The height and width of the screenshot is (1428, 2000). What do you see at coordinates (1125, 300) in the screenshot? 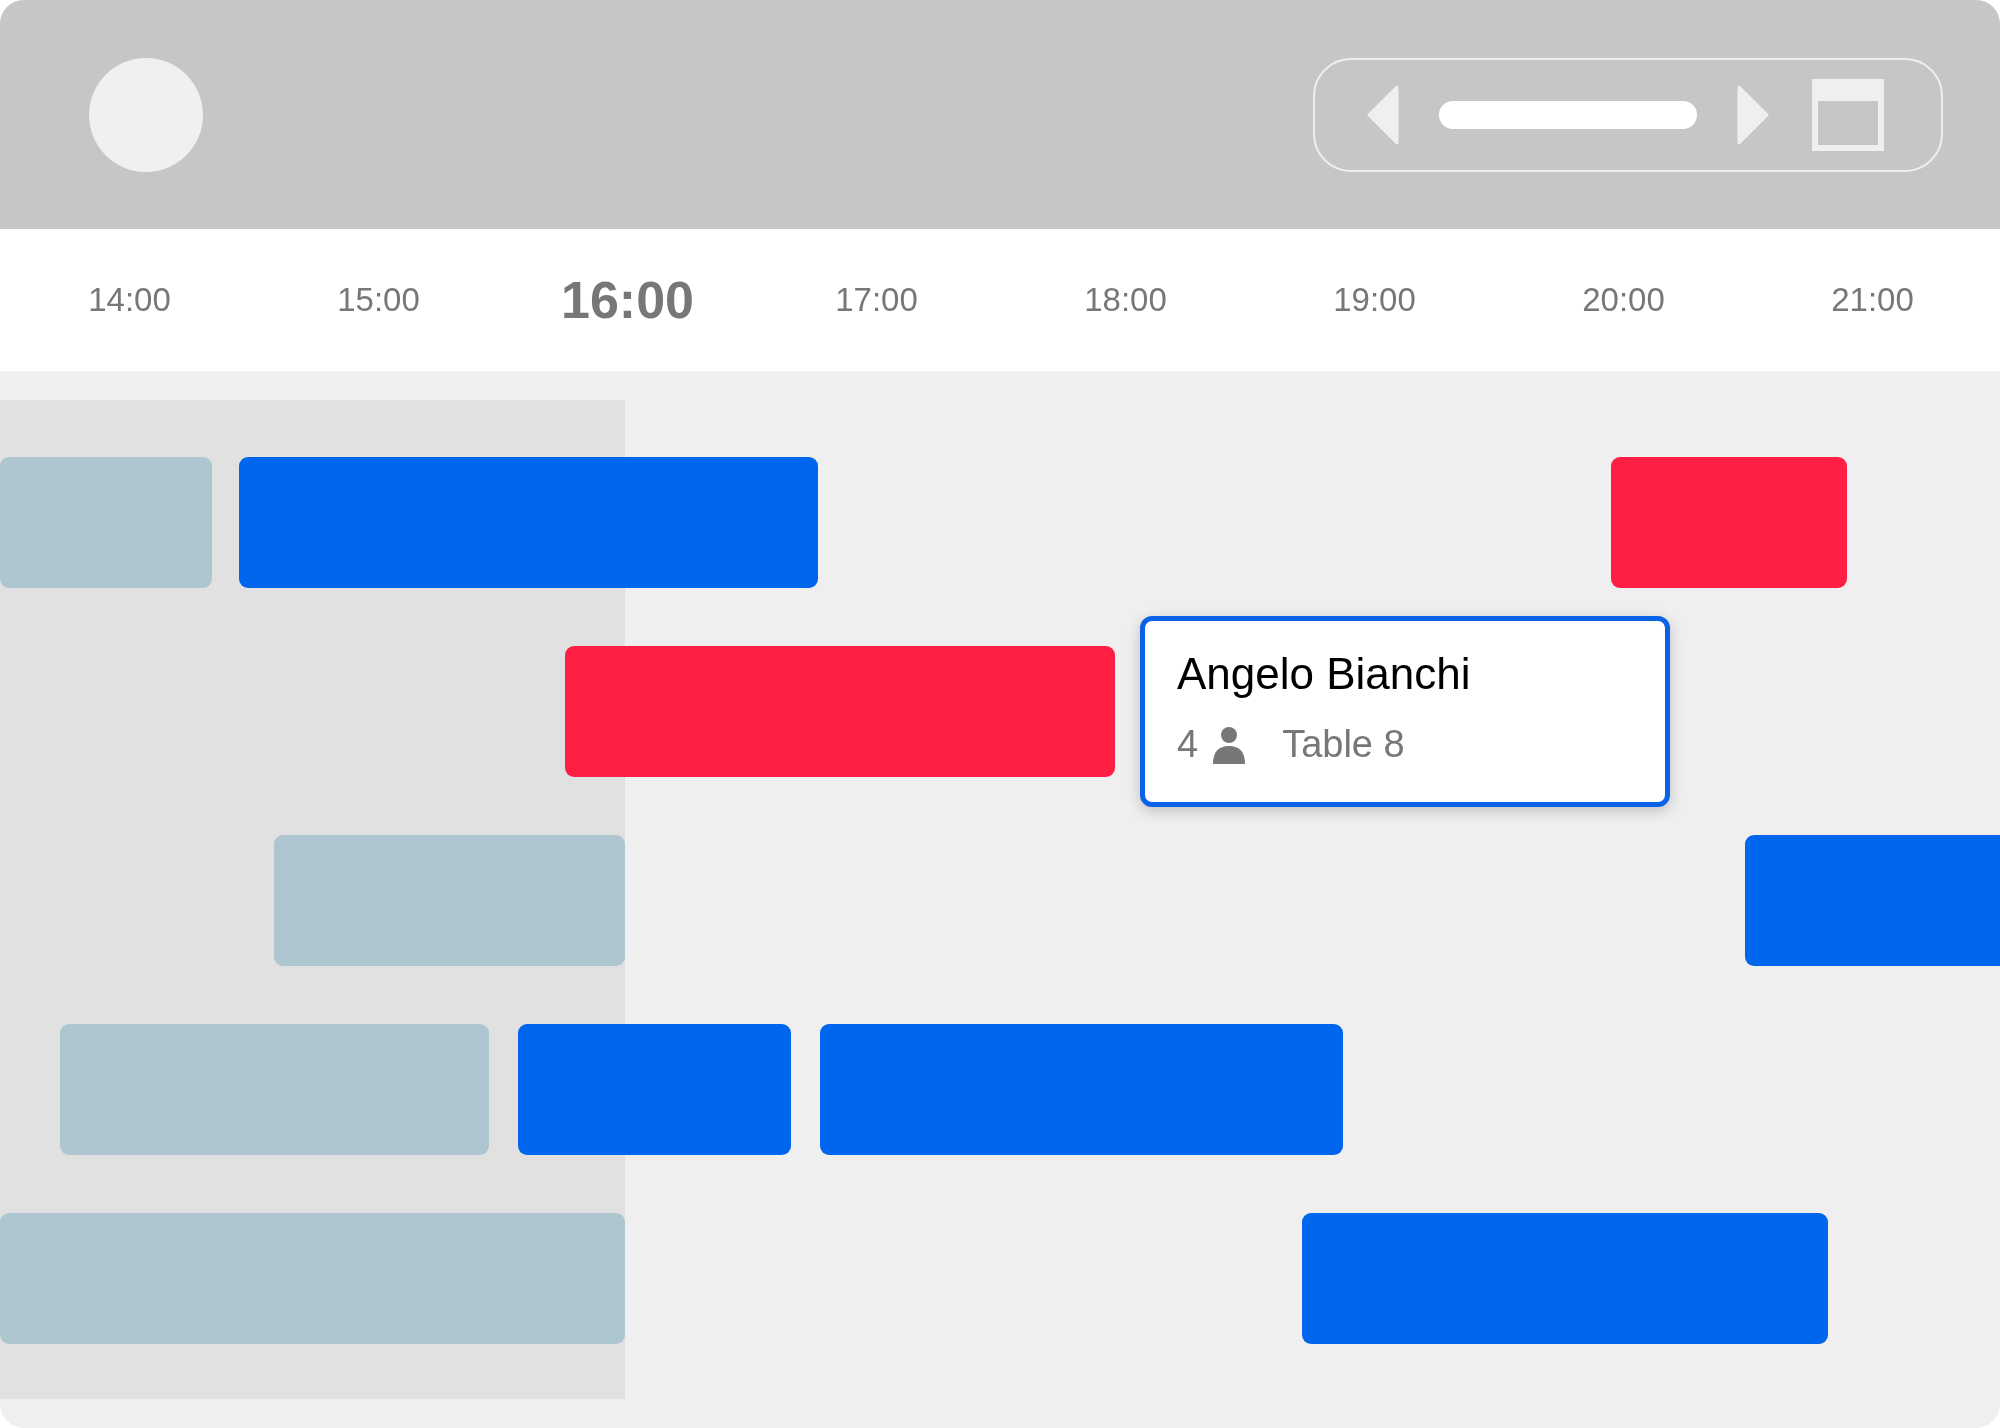
I see `hour-label: 18:00` at bounding box center [1125, 300].